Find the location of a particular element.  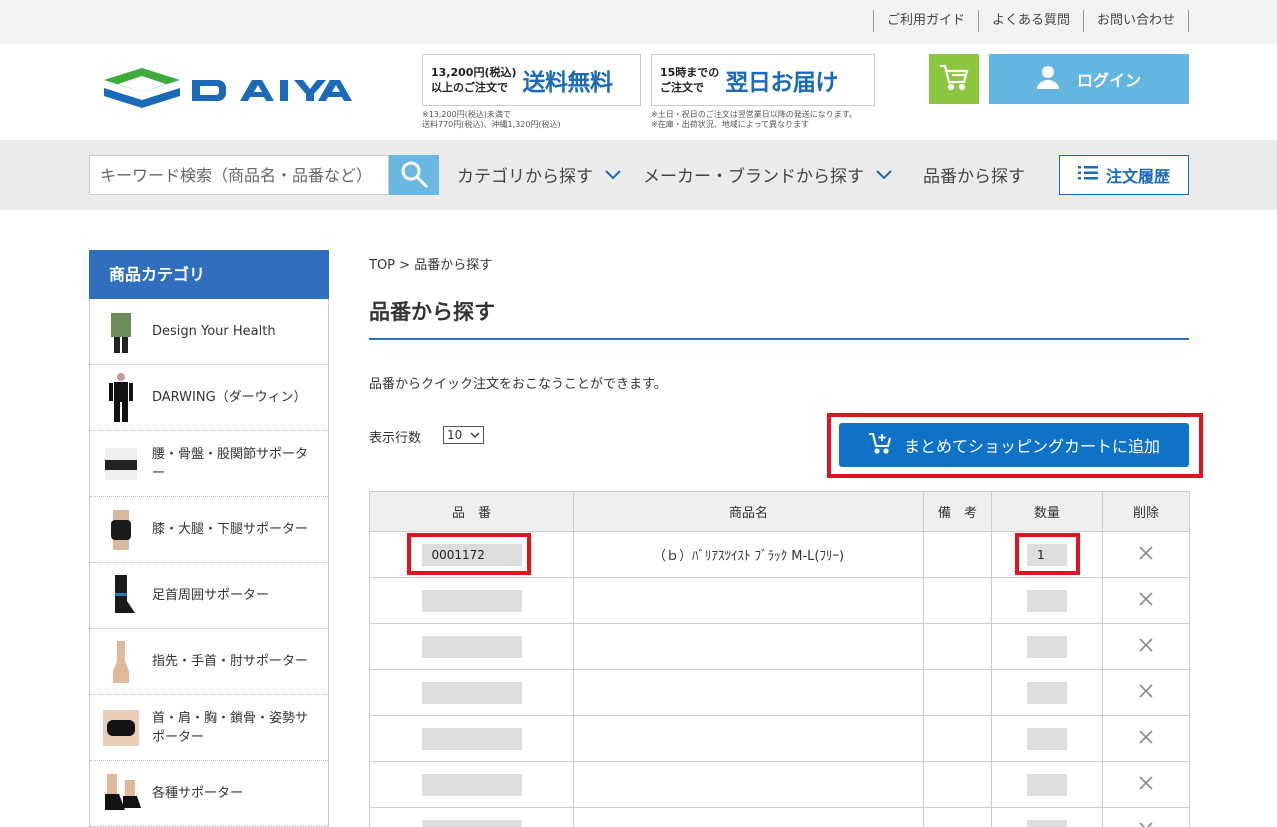

cart-icon is located at coordinates (954, 79).